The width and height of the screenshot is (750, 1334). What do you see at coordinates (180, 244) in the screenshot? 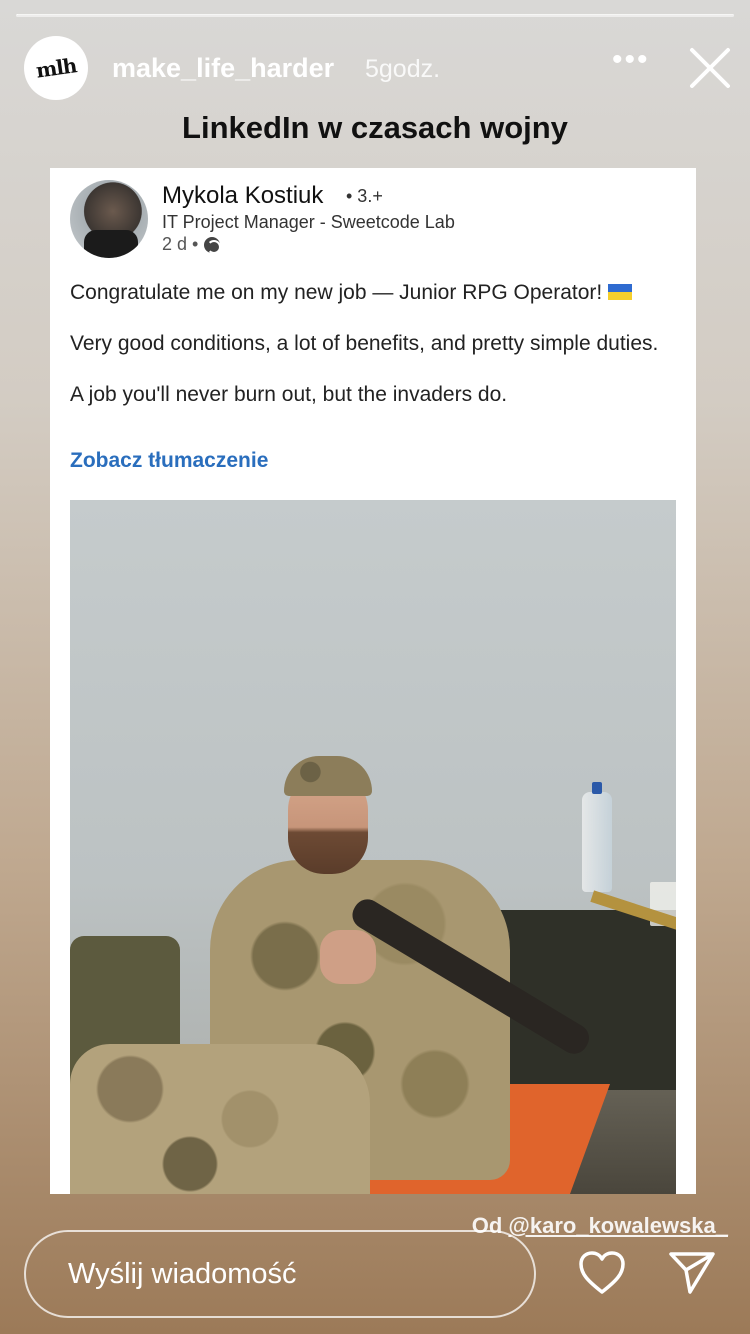
I see `post-age: 2 d •` at bounding box center [180, 244].